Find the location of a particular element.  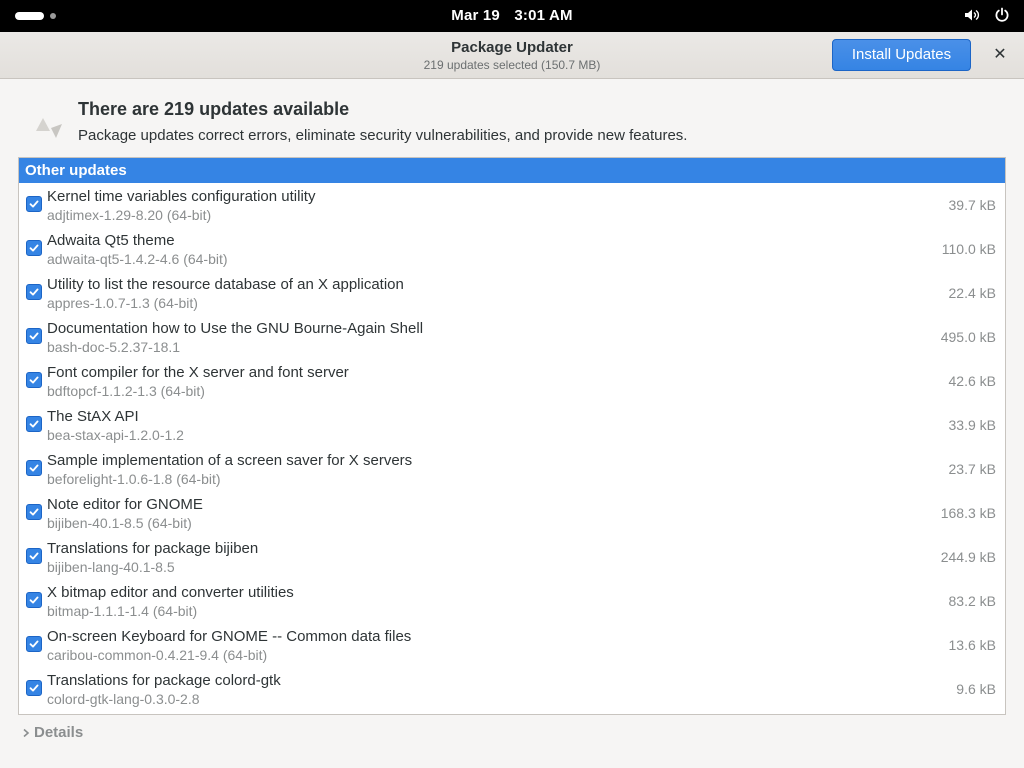

update-size: 33.9 kB is located at coordinates (972, 425).